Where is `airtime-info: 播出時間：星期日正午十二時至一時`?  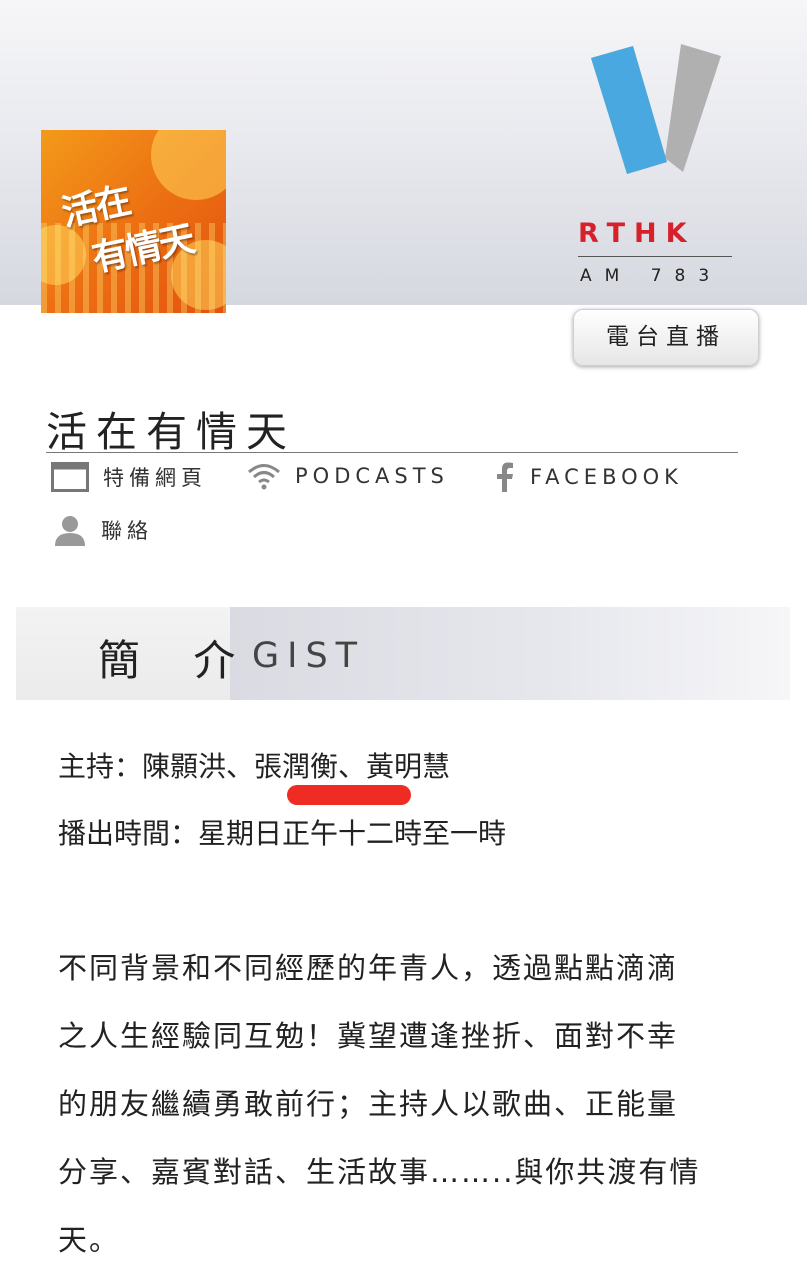
airtime-info: 播出時間：星期日正午十二時至一時 is located at coordinates (282, 833).